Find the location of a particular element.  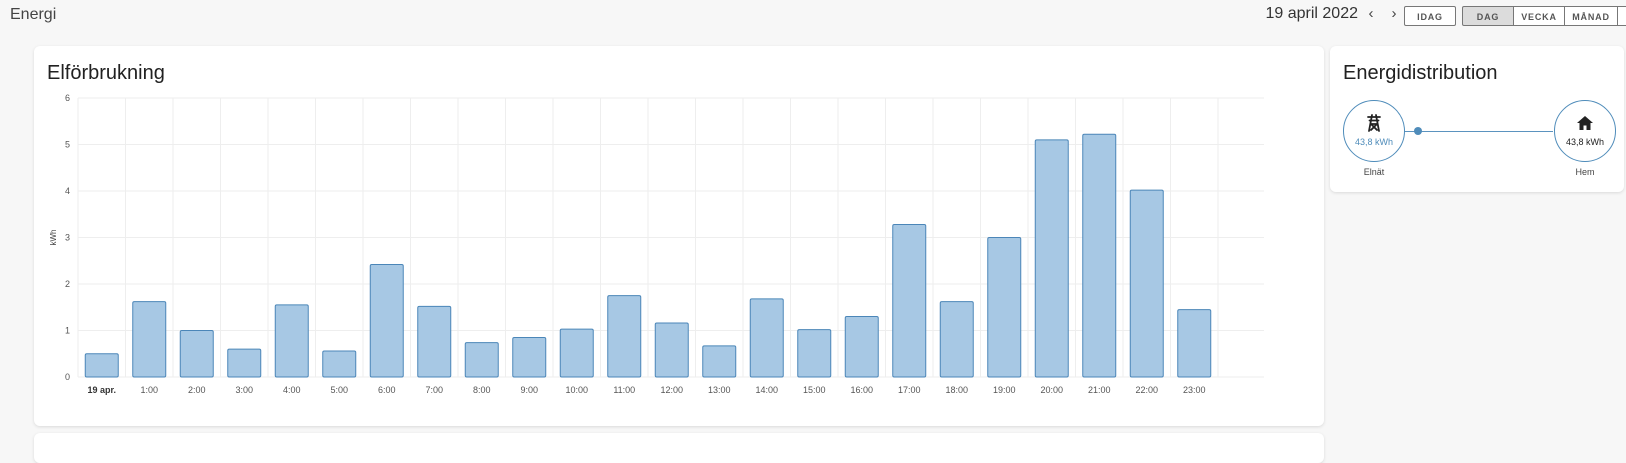

x-tick-label: 9:00 is located at coordinates (529, 390).